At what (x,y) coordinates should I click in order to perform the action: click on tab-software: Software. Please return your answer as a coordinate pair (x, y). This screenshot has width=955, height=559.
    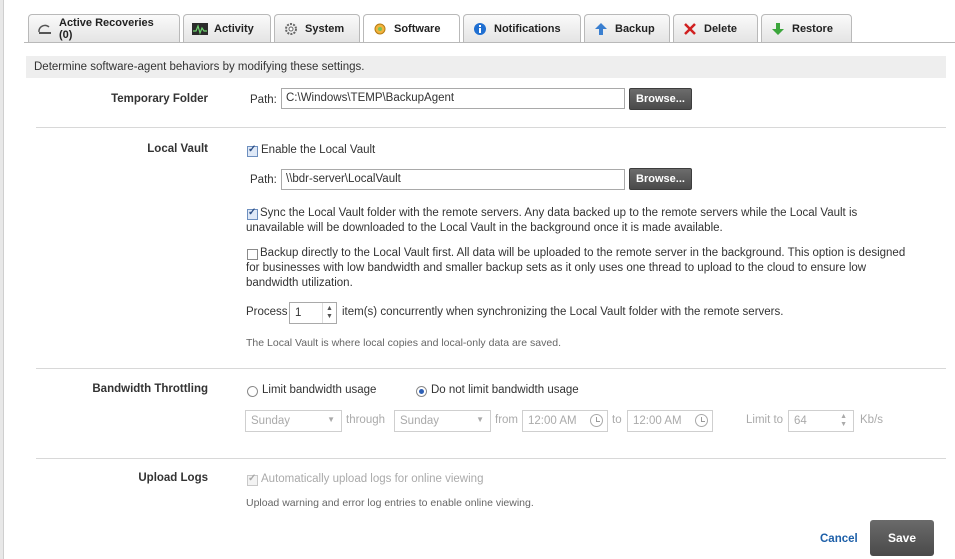
    Looking at the image, I should click on (411, 28).